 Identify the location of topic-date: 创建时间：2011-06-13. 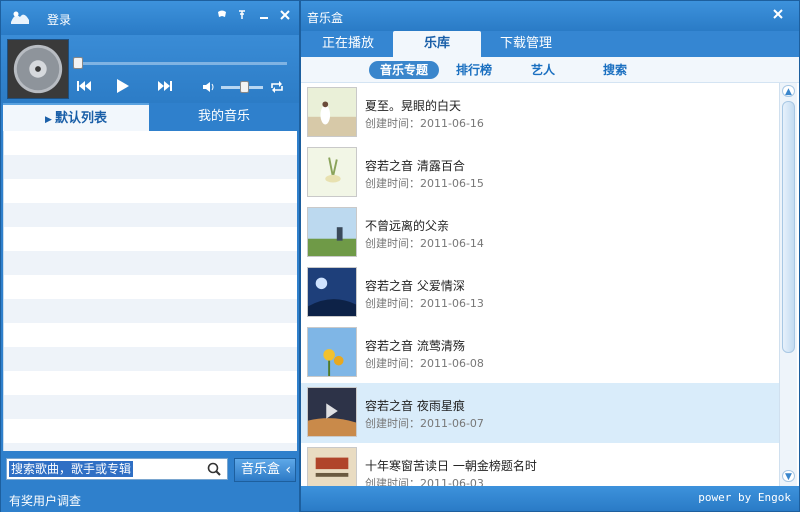
(424, 303).